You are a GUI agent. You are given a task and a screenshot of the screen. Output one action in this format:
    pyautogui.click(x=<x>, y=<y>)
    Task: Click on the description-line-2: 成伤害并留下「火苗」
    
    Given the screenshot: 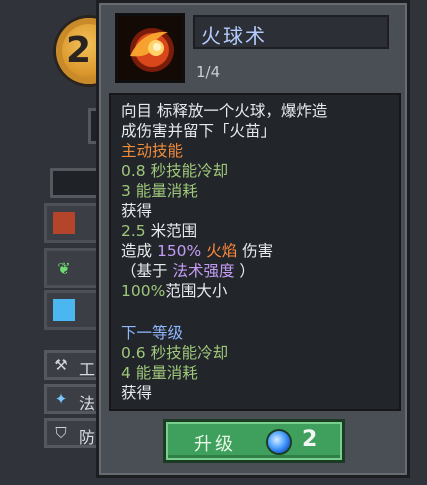 What is the action you would take?
    pyautogui.click(x=198, y=131)
    